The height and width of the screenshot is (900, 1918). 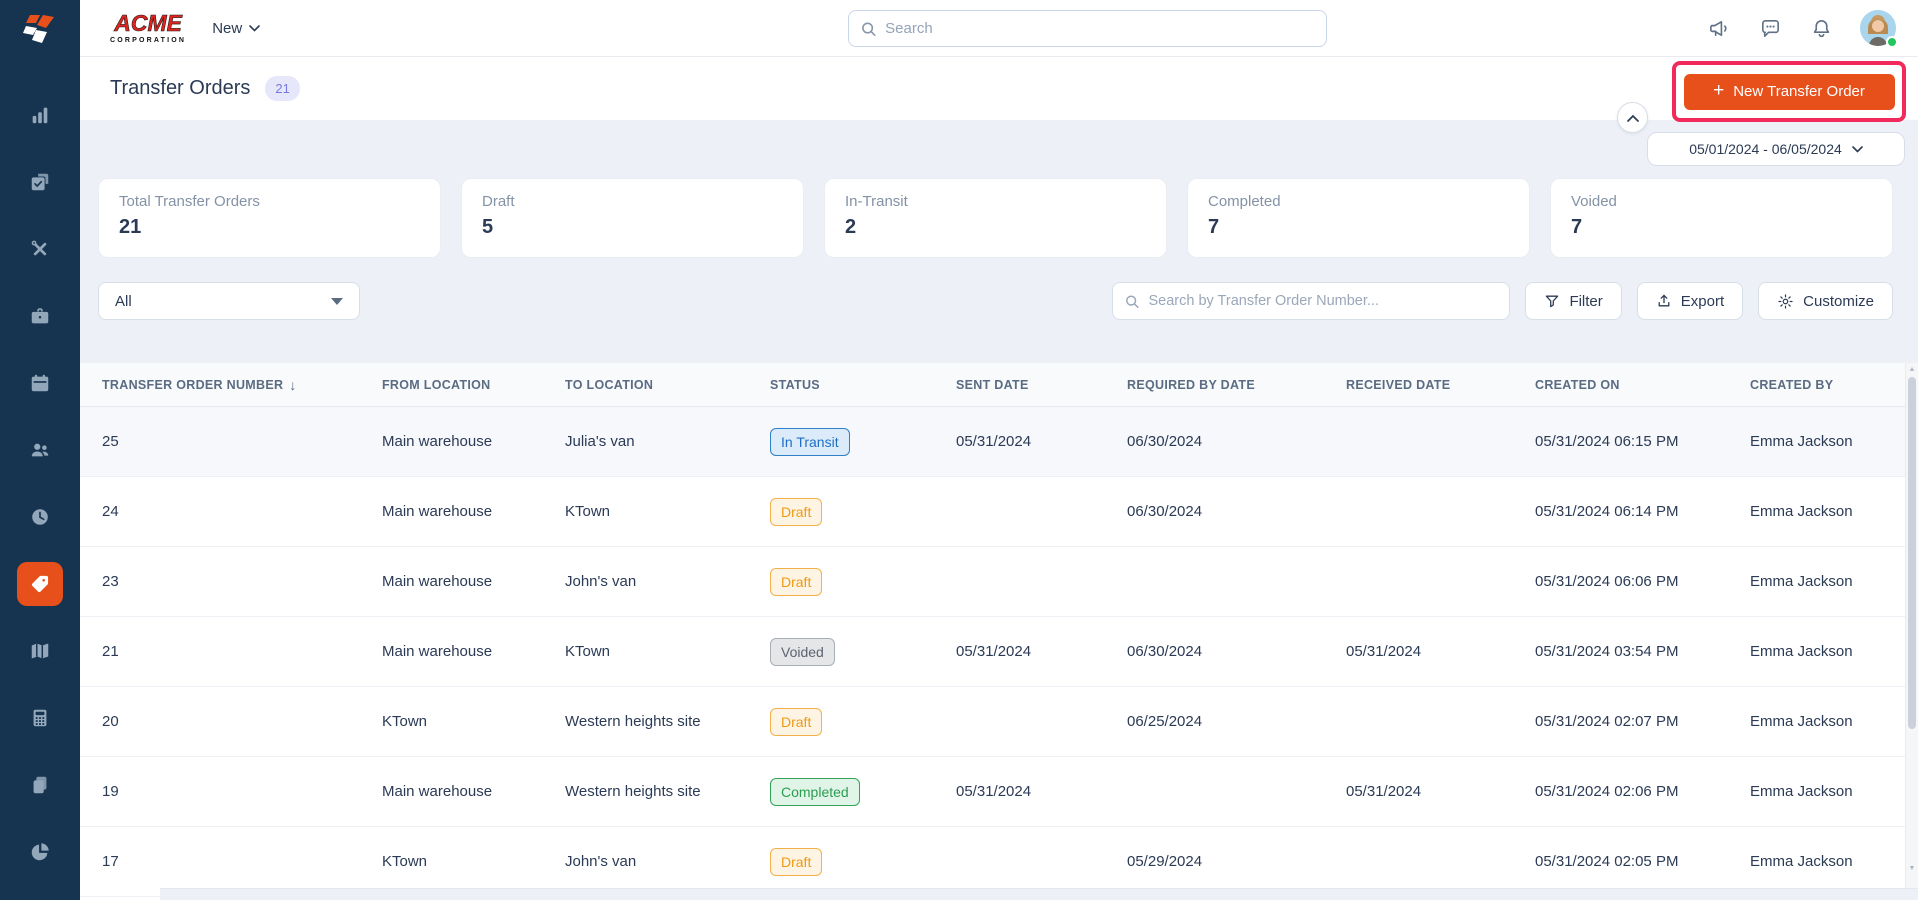 I want to click on filter-label: Filter, so click(x=1586, y=301).